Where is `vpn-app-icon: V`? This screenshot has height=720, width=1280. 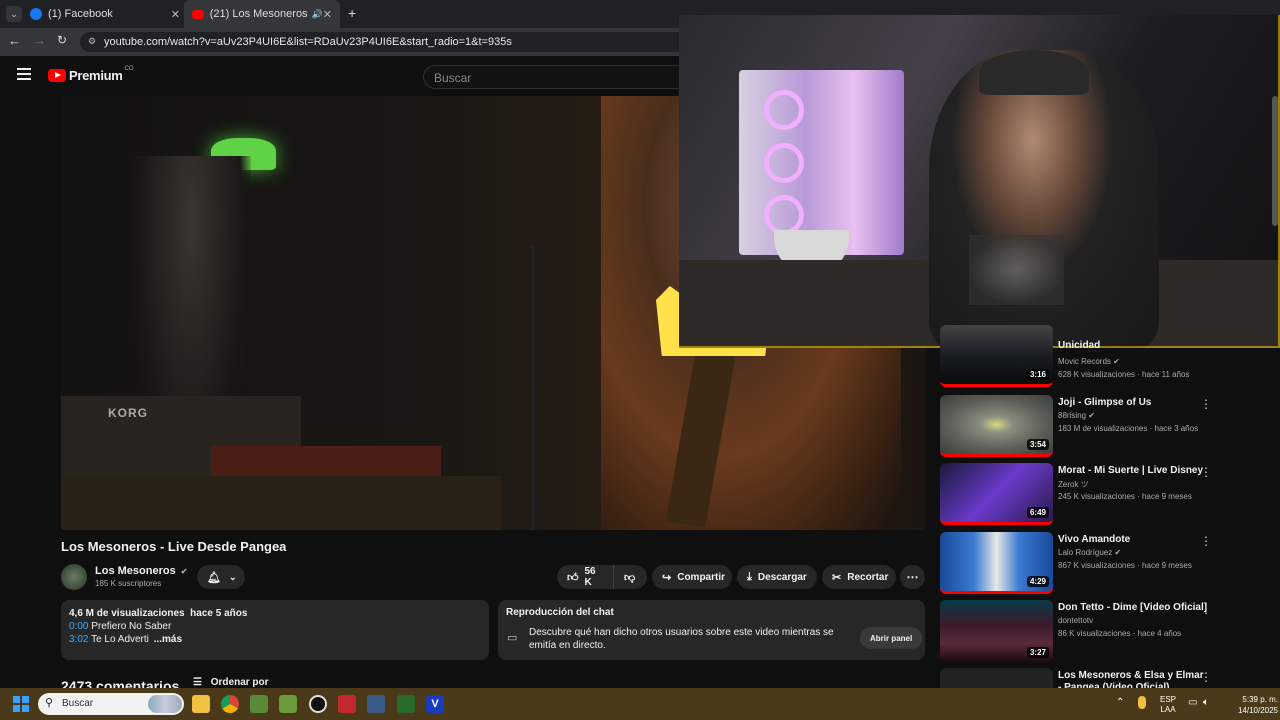 vpn-app-icon: V is located at coordinates (435, 704).